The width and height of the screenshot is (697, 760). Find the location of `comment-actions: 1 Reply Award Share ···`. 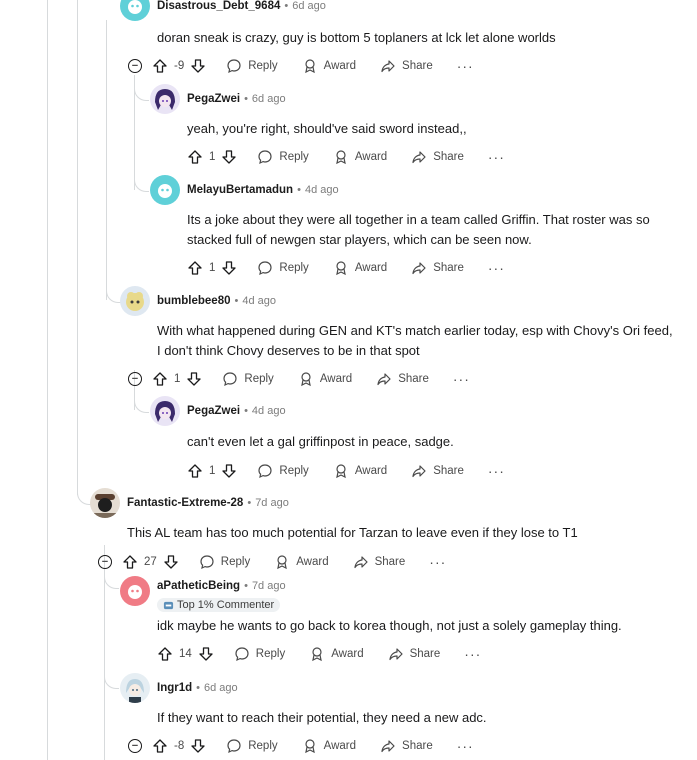

comment-actions: 1 Reply Award Share ··· is located at coordinates (346, 471).